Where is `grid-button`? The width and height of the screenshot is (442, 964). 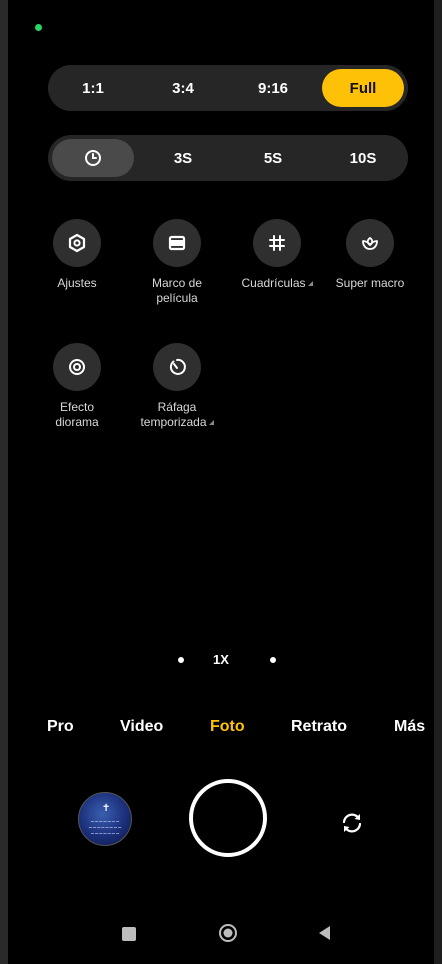 grid-button is located at coordinates (277, 243).